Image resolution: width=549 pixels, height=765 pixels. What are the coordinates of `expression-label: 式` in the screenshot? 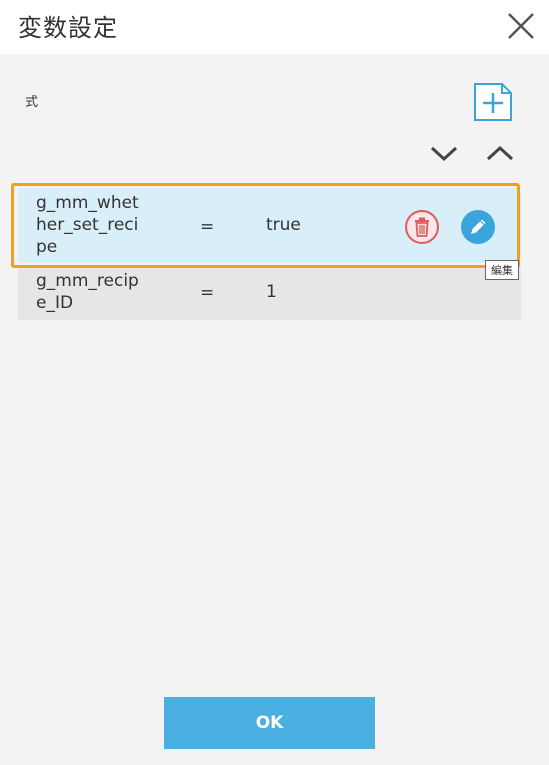 It's located at (32, 102).